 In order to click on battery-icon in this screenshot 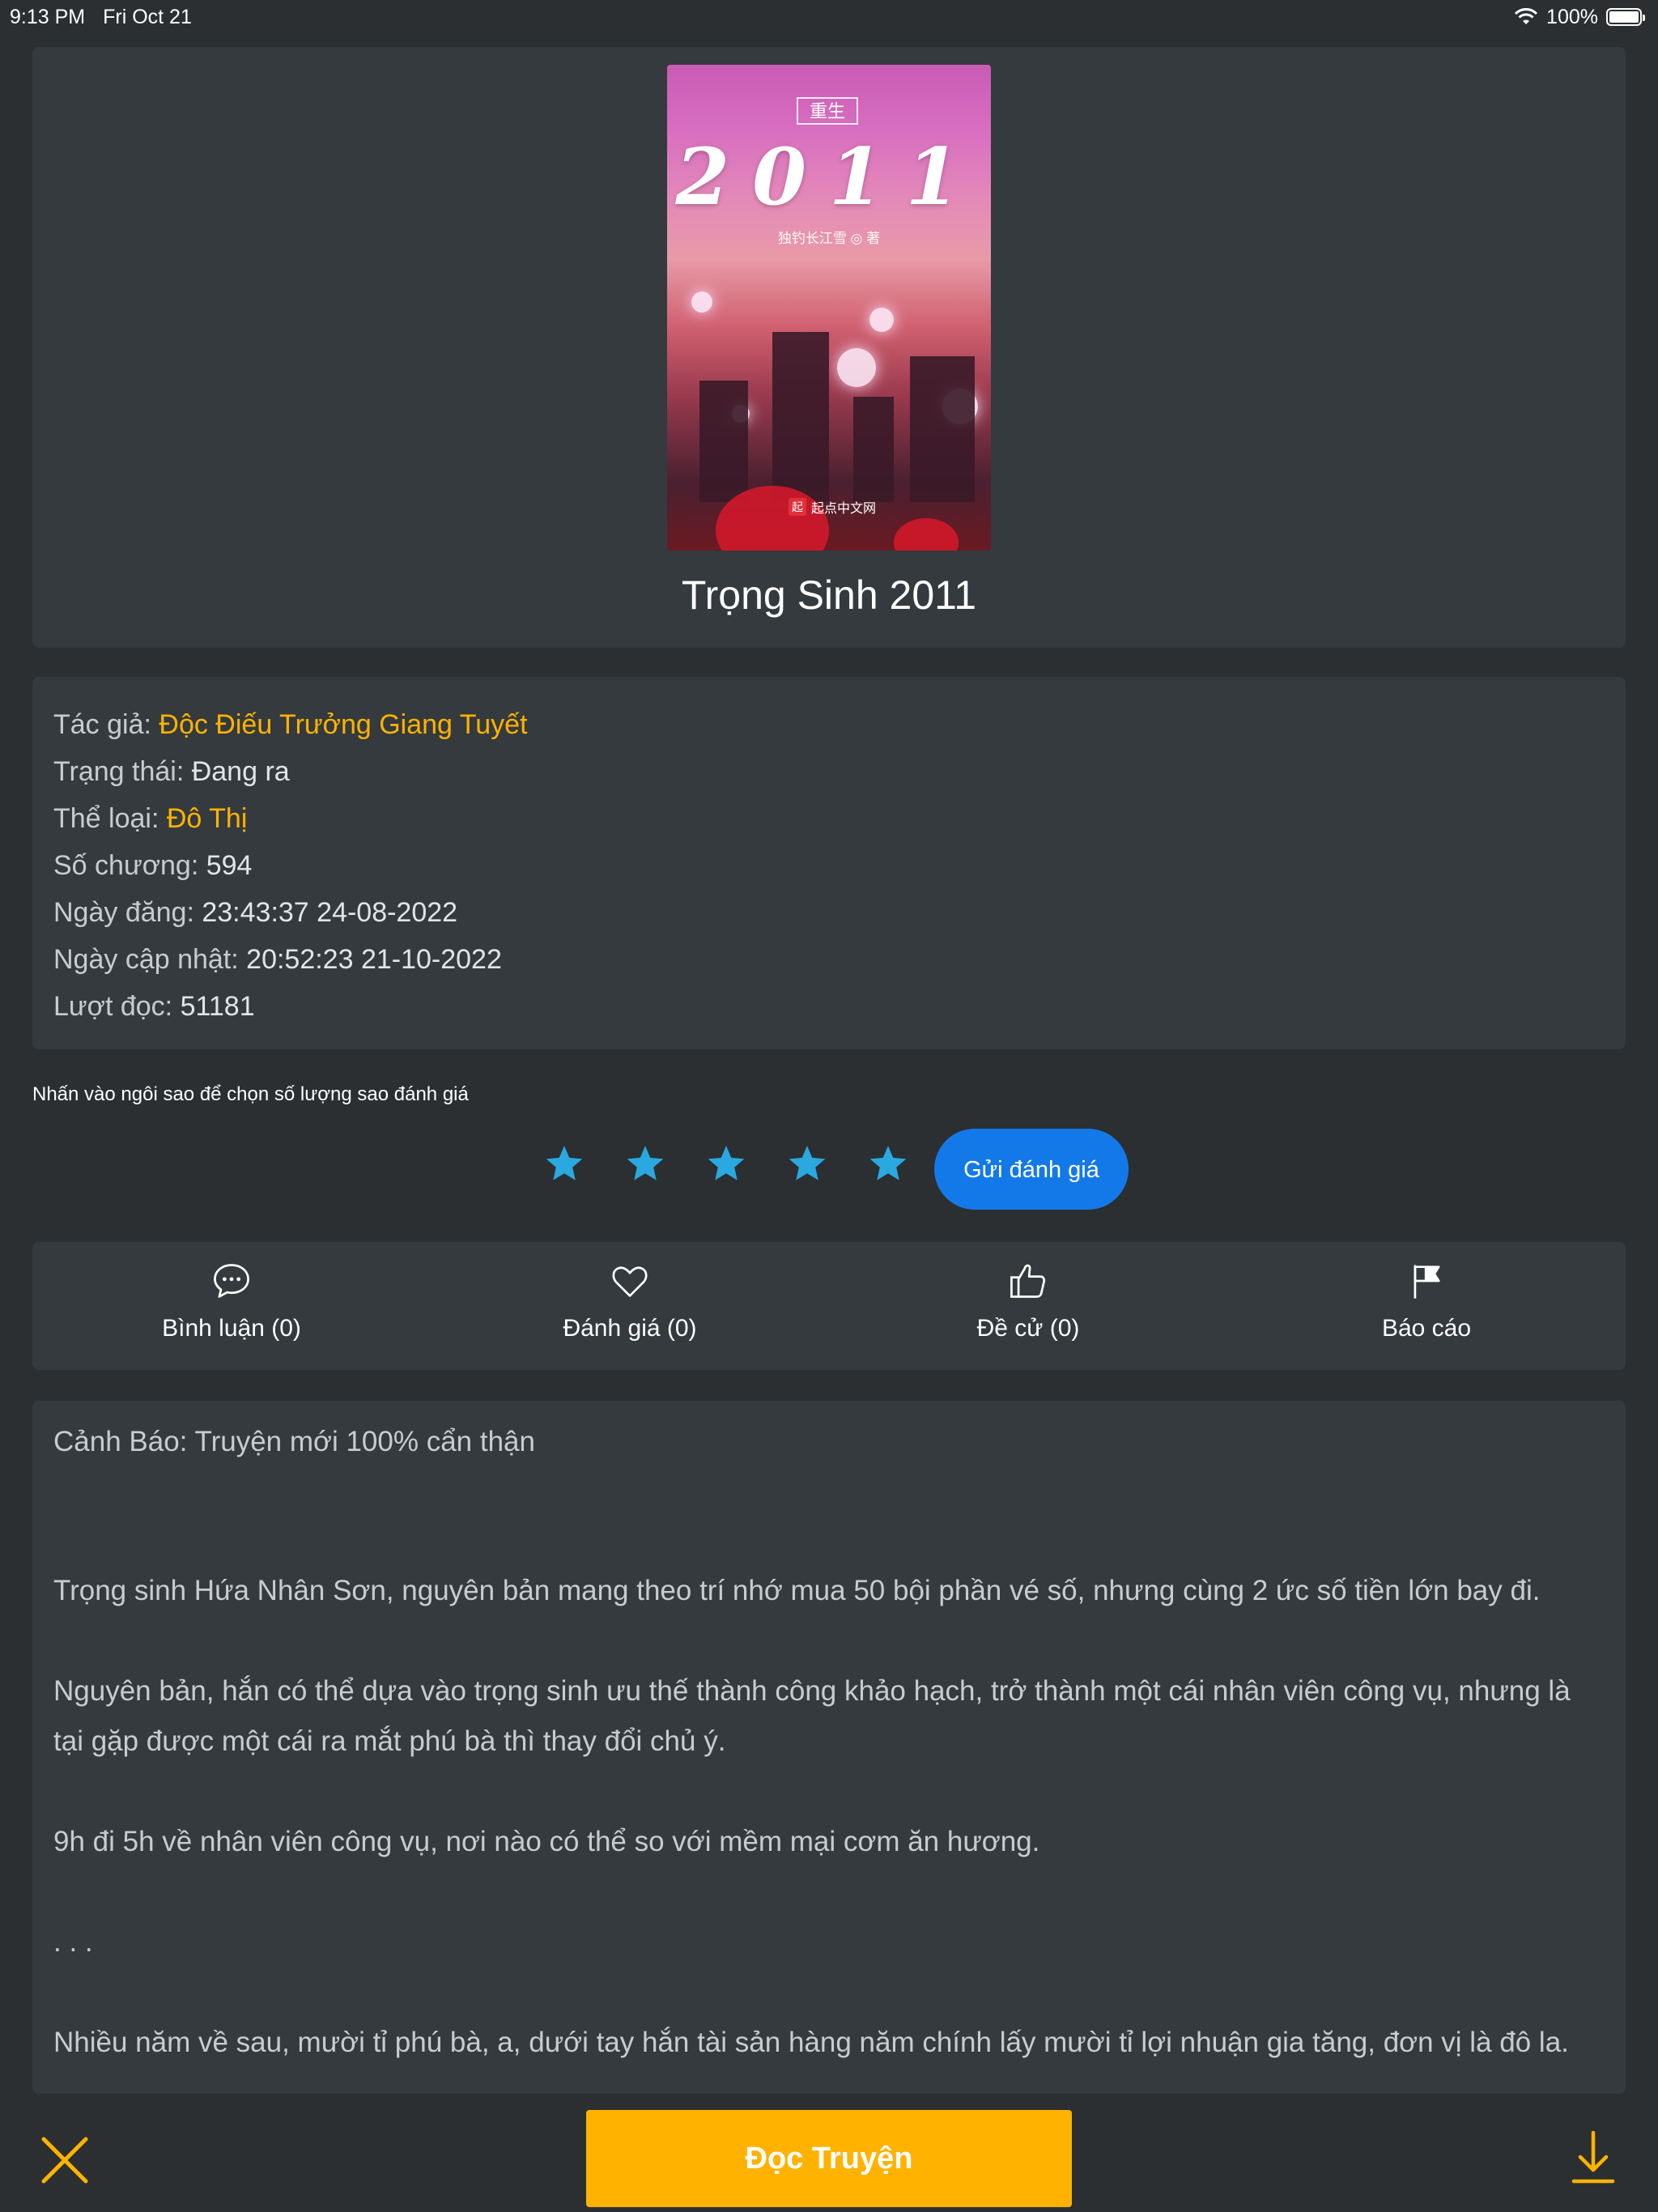, I will do `click(1625, 17)`.